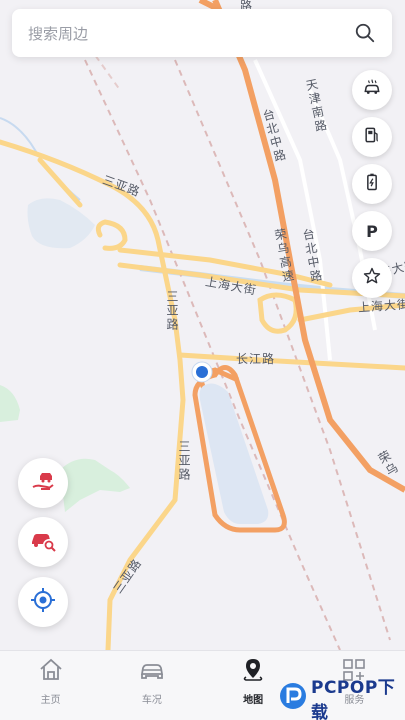  I want to click on nav-car-status-label: 车况, so click(151, 700).